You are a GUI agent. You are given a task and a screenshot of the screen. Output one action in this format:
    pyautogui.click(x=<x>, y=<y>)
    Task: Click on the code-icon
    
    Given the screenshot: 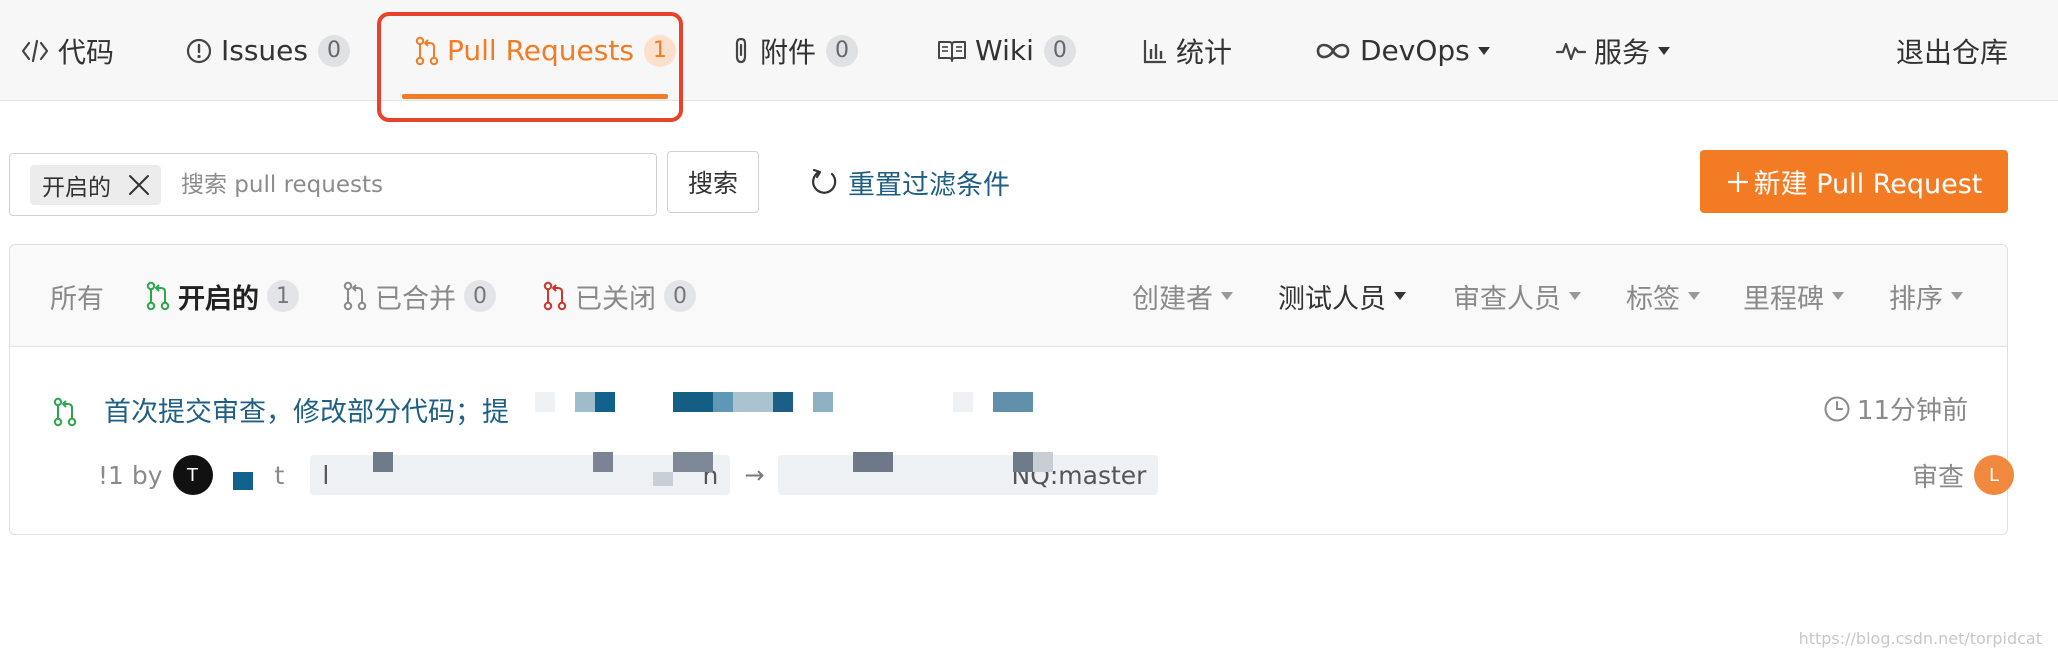 What is the action you would take?
    pyautogui.click(x=35, y=51)
    